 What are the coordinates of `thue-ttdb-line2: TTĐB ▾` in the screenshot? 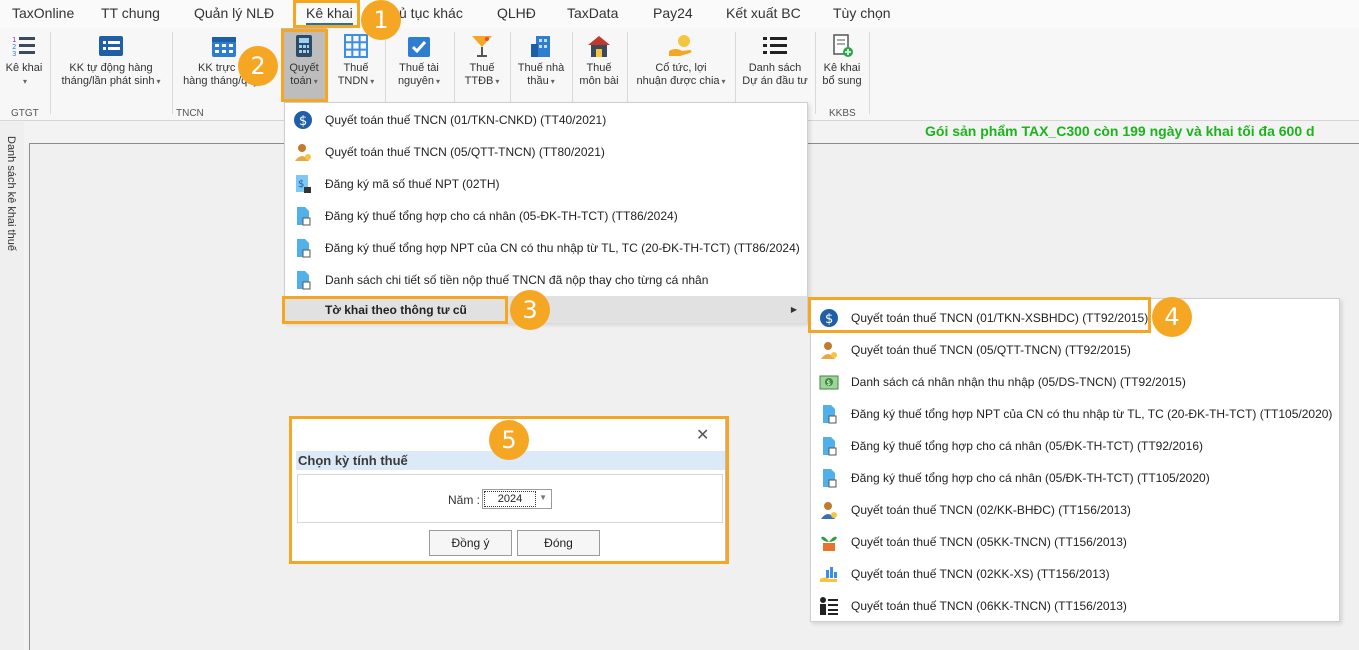 It's located at (482, 81).